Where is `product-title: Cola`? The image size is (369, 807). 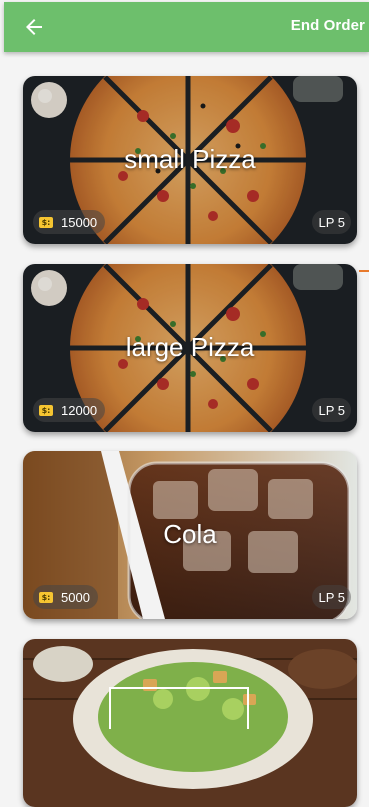 product-title: Cola is located at coordinates (190, 534).